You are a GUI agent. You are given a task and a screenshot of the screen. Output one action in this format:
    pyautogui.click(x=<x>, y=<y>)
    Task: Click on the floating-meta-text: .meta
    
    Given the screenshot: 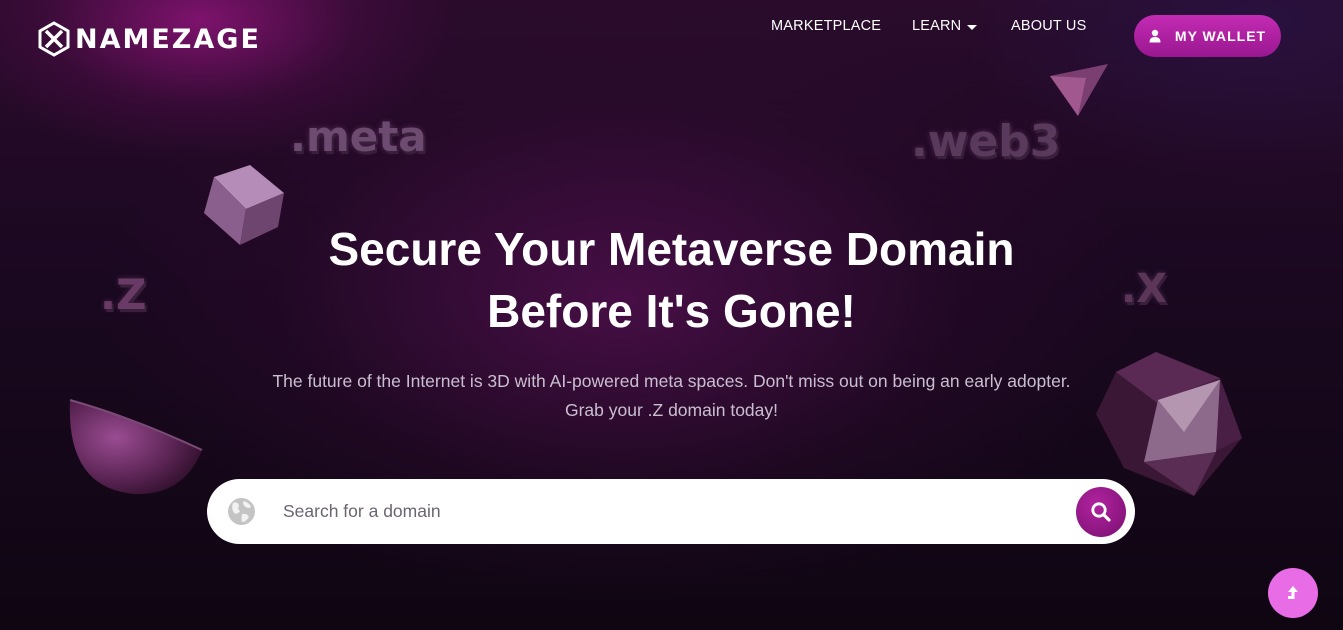 What is the action you would take?
    pyautogui.click(x=358, y=136)
    